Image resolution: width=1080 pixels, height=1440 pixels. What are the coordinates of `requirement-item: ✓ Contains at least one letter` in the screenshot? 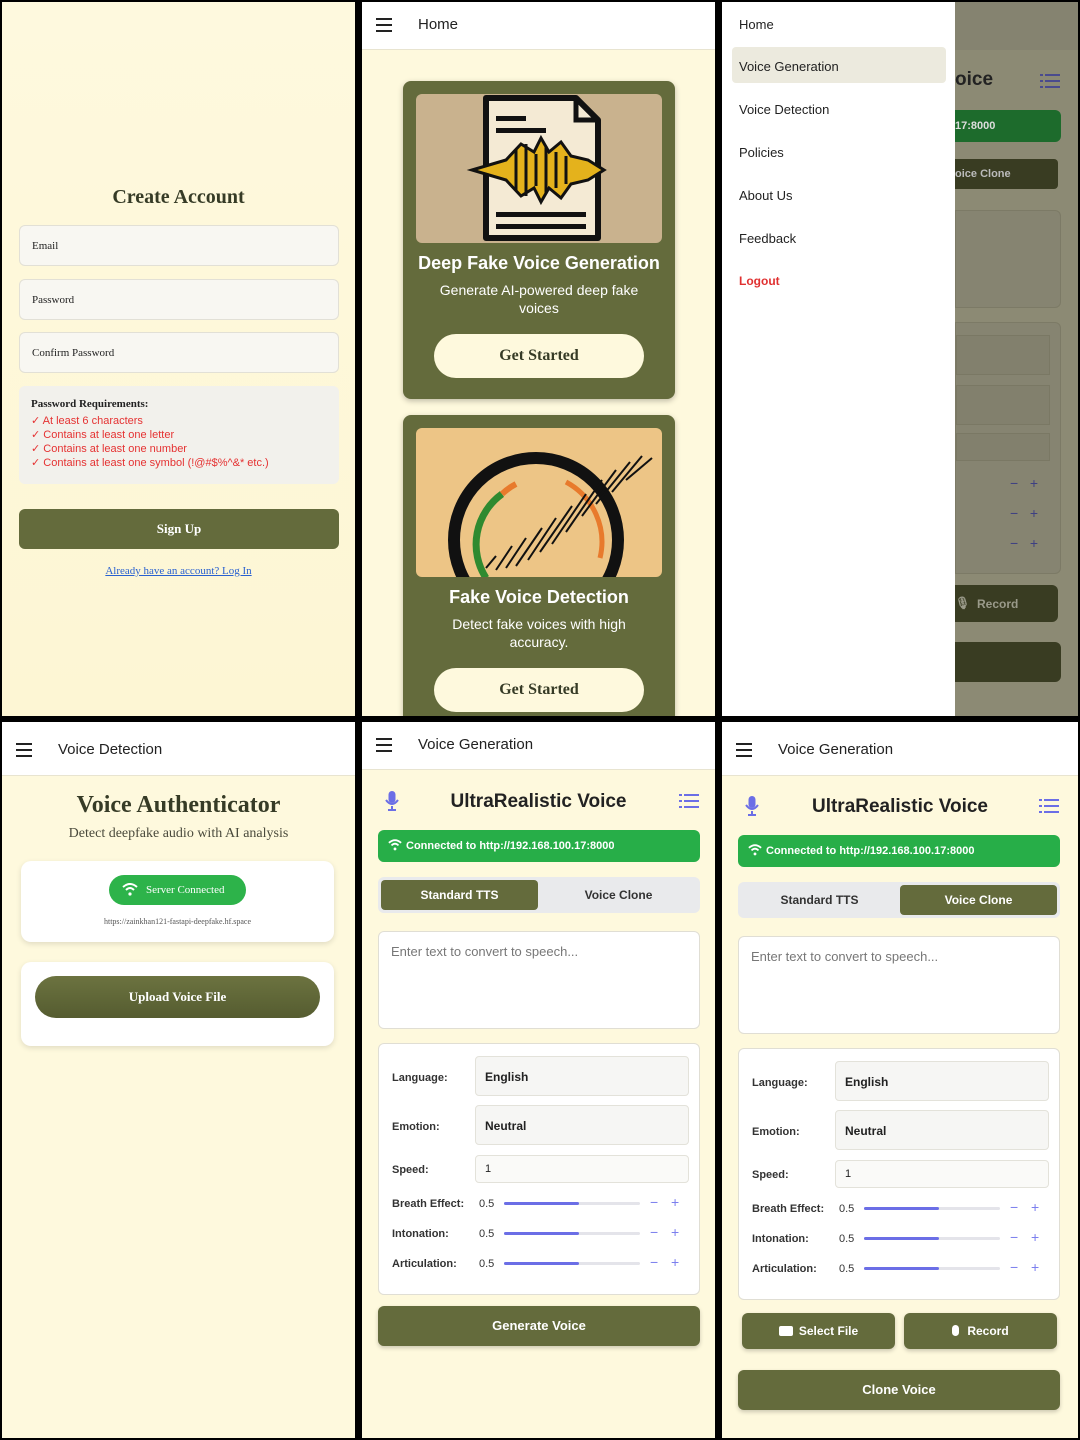 It's located at (103, 435).